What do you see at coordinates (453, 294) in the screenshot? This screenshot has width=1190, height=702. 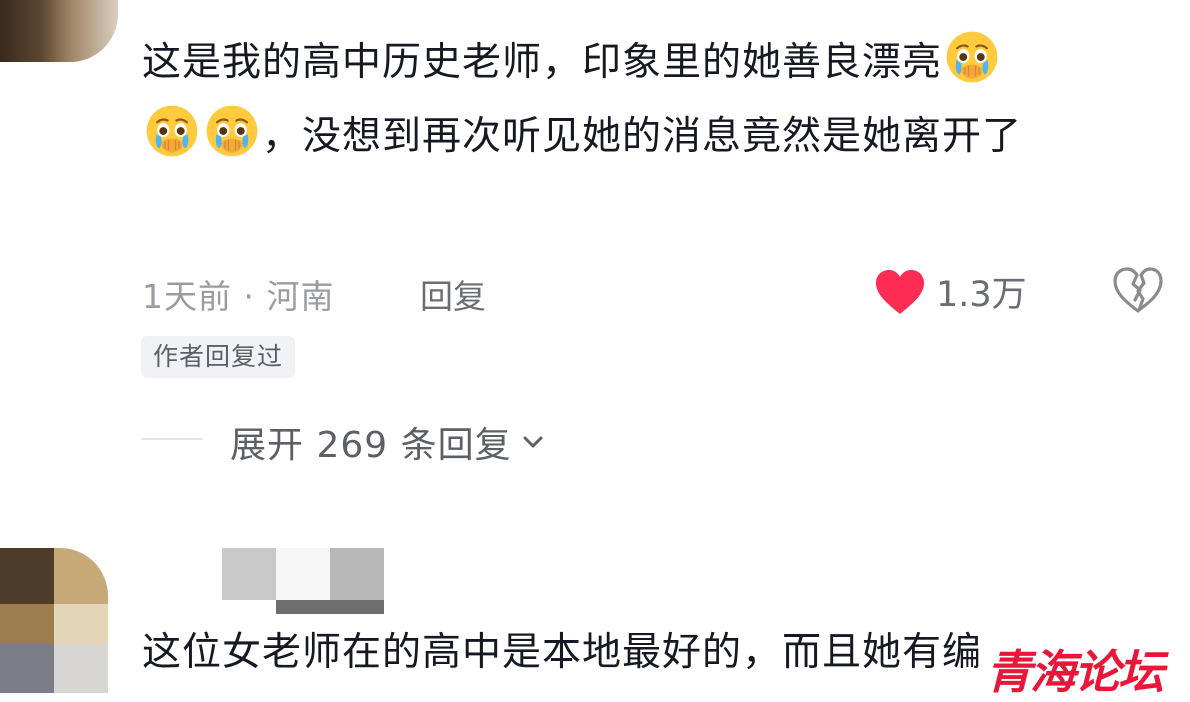 I see `reply-button: 回复` at bounding box center [453, 294].